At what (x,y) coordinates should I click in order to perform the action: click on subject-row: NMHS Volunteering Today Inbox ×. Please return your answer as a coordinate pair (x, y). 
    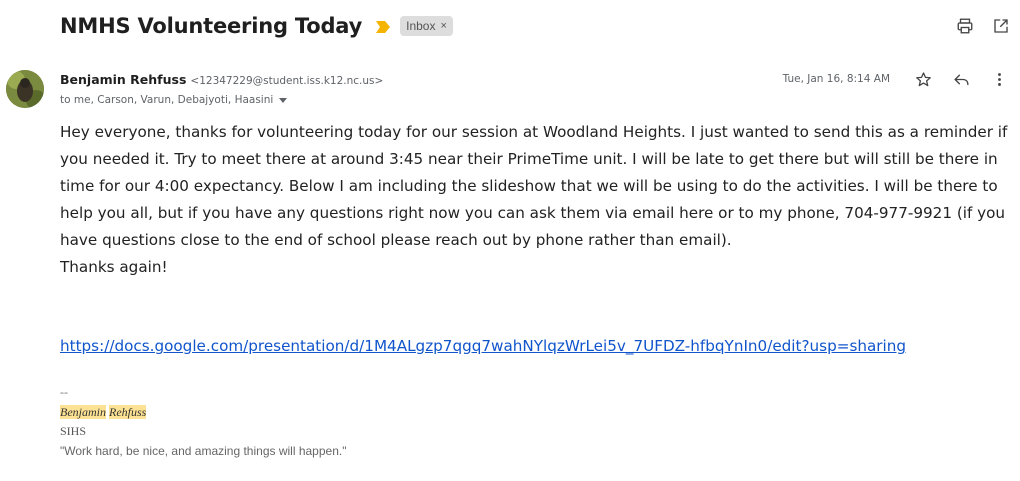
    Looking at the image, I should click on (256, 26).